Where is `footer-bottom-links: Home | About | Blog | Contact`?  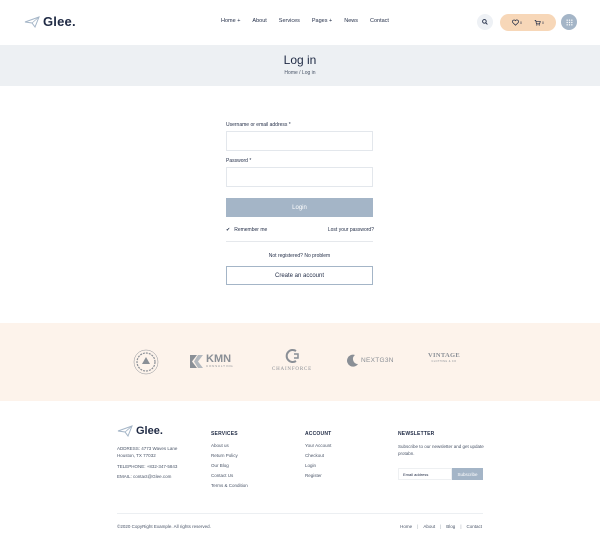 footer-bottom-links: Home | About | Blog | Contact is located at coordinates (441, 526).